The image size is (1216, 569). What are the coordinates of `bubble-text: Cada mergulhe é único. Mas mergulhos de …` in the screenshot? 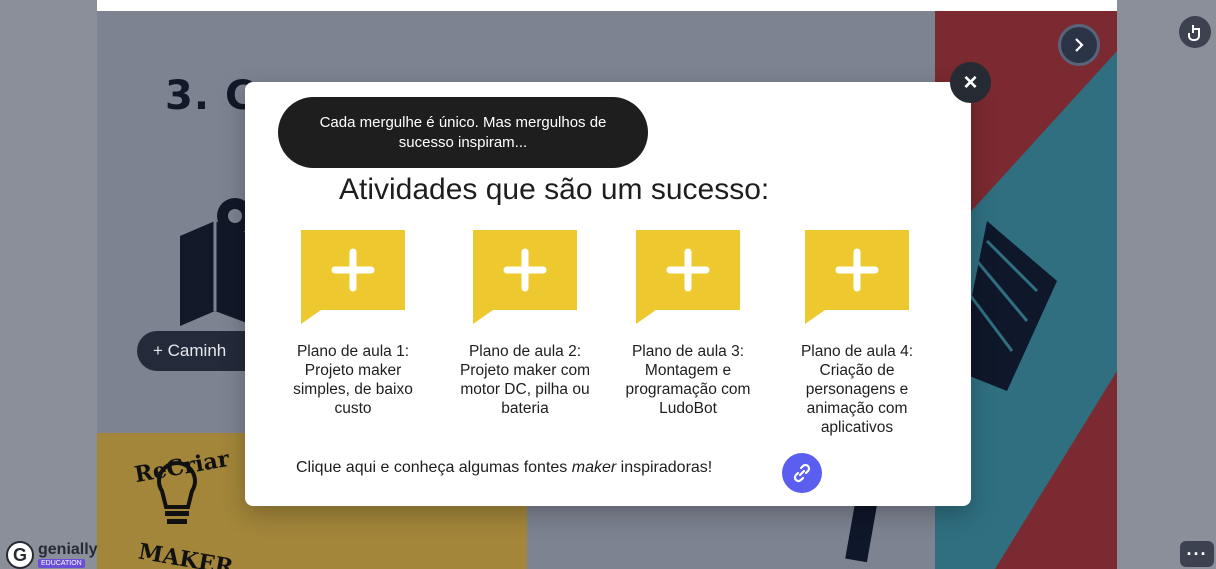 It's located at (463, 132).